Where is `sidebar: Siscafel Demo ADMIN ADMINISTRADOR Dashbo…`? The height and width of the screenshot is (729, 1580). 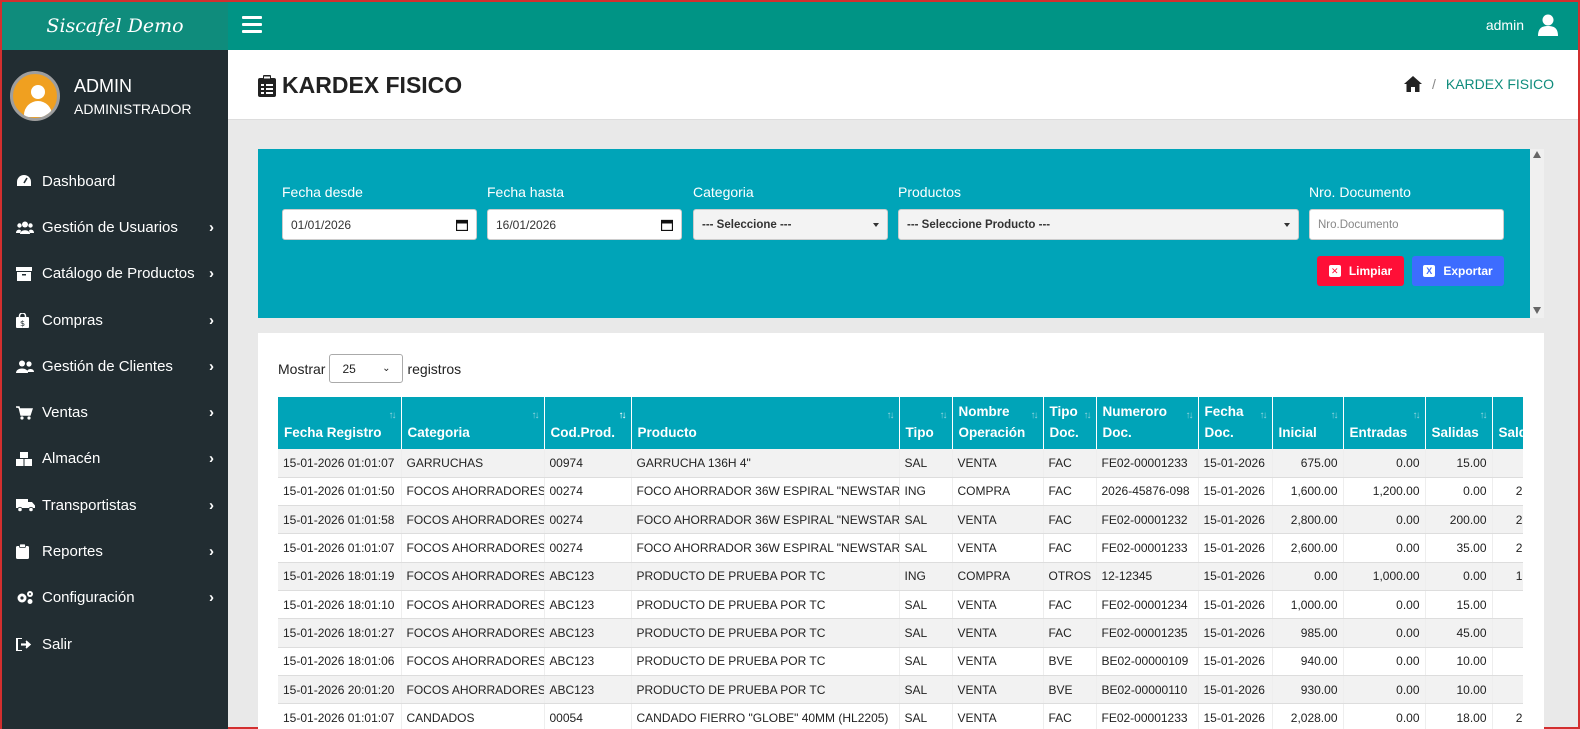 sidebar: Siscafel Demo ADMIN ADMINISTRADOR Dashbo… is located at coordinates (115, 365).